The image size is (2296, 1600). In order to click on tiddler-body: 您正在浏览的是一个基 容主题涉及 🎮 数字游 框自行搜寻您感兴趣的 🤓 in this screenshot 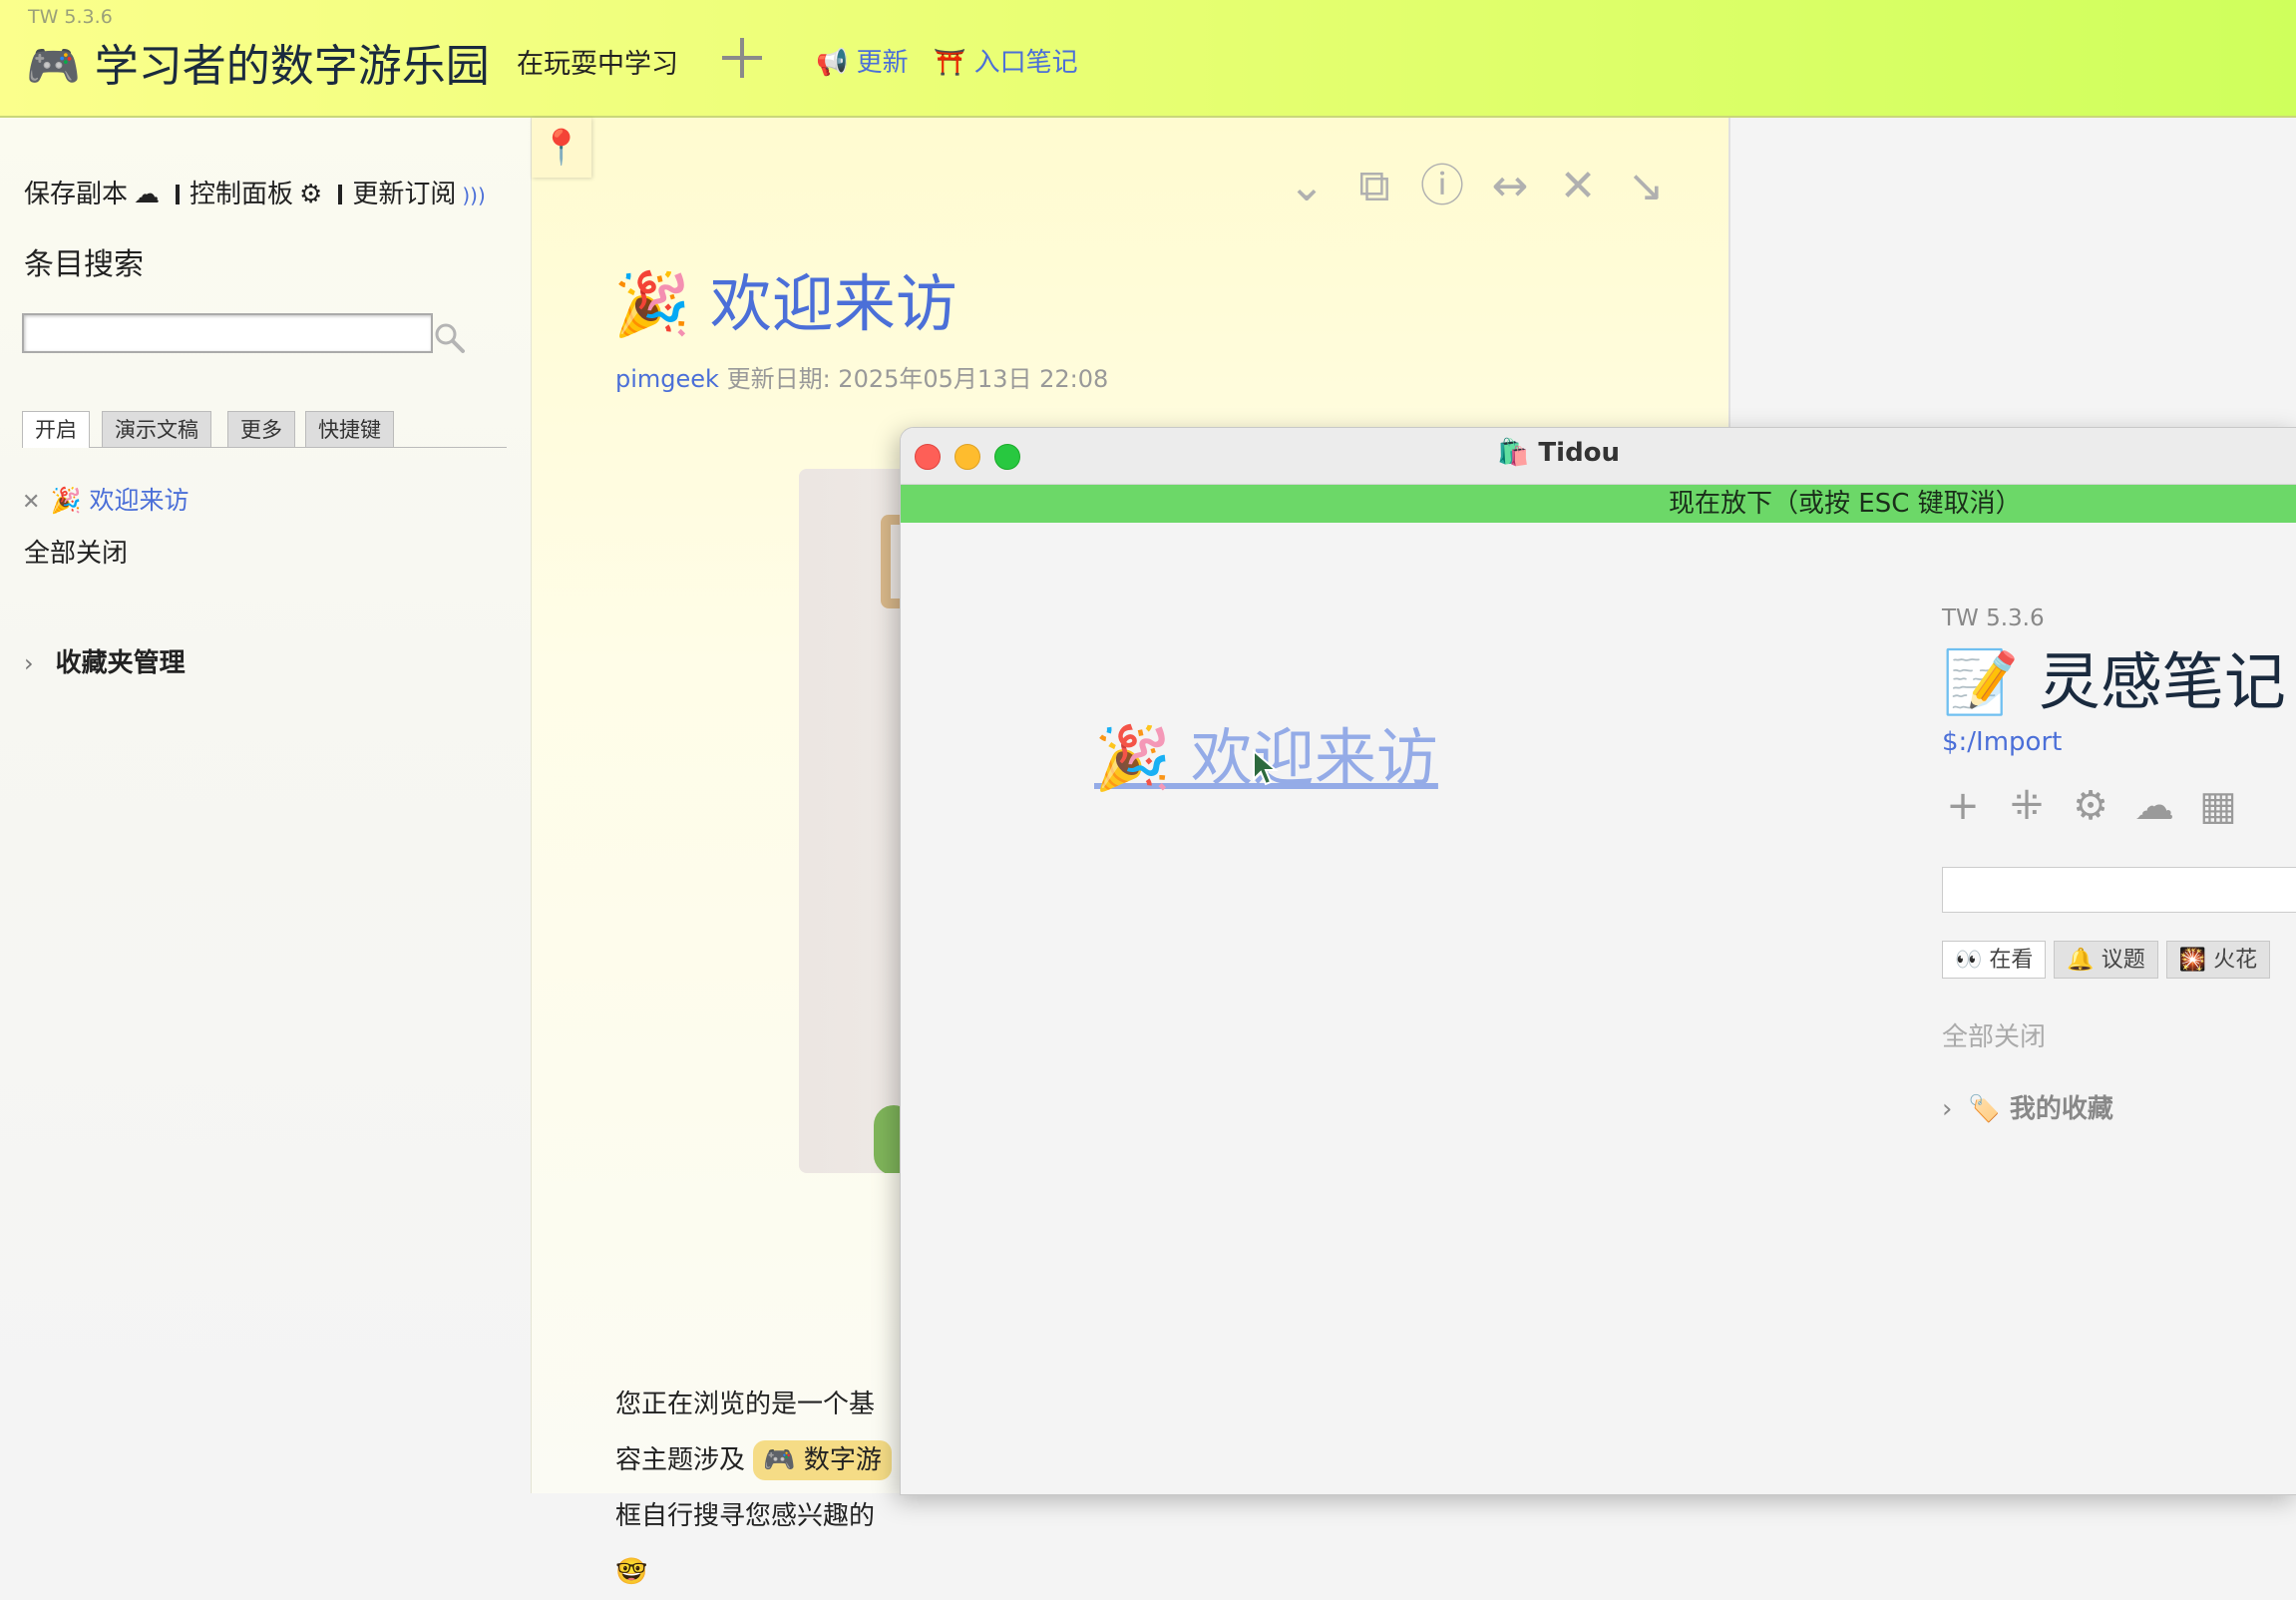, I will do `click(753, 1488)`.